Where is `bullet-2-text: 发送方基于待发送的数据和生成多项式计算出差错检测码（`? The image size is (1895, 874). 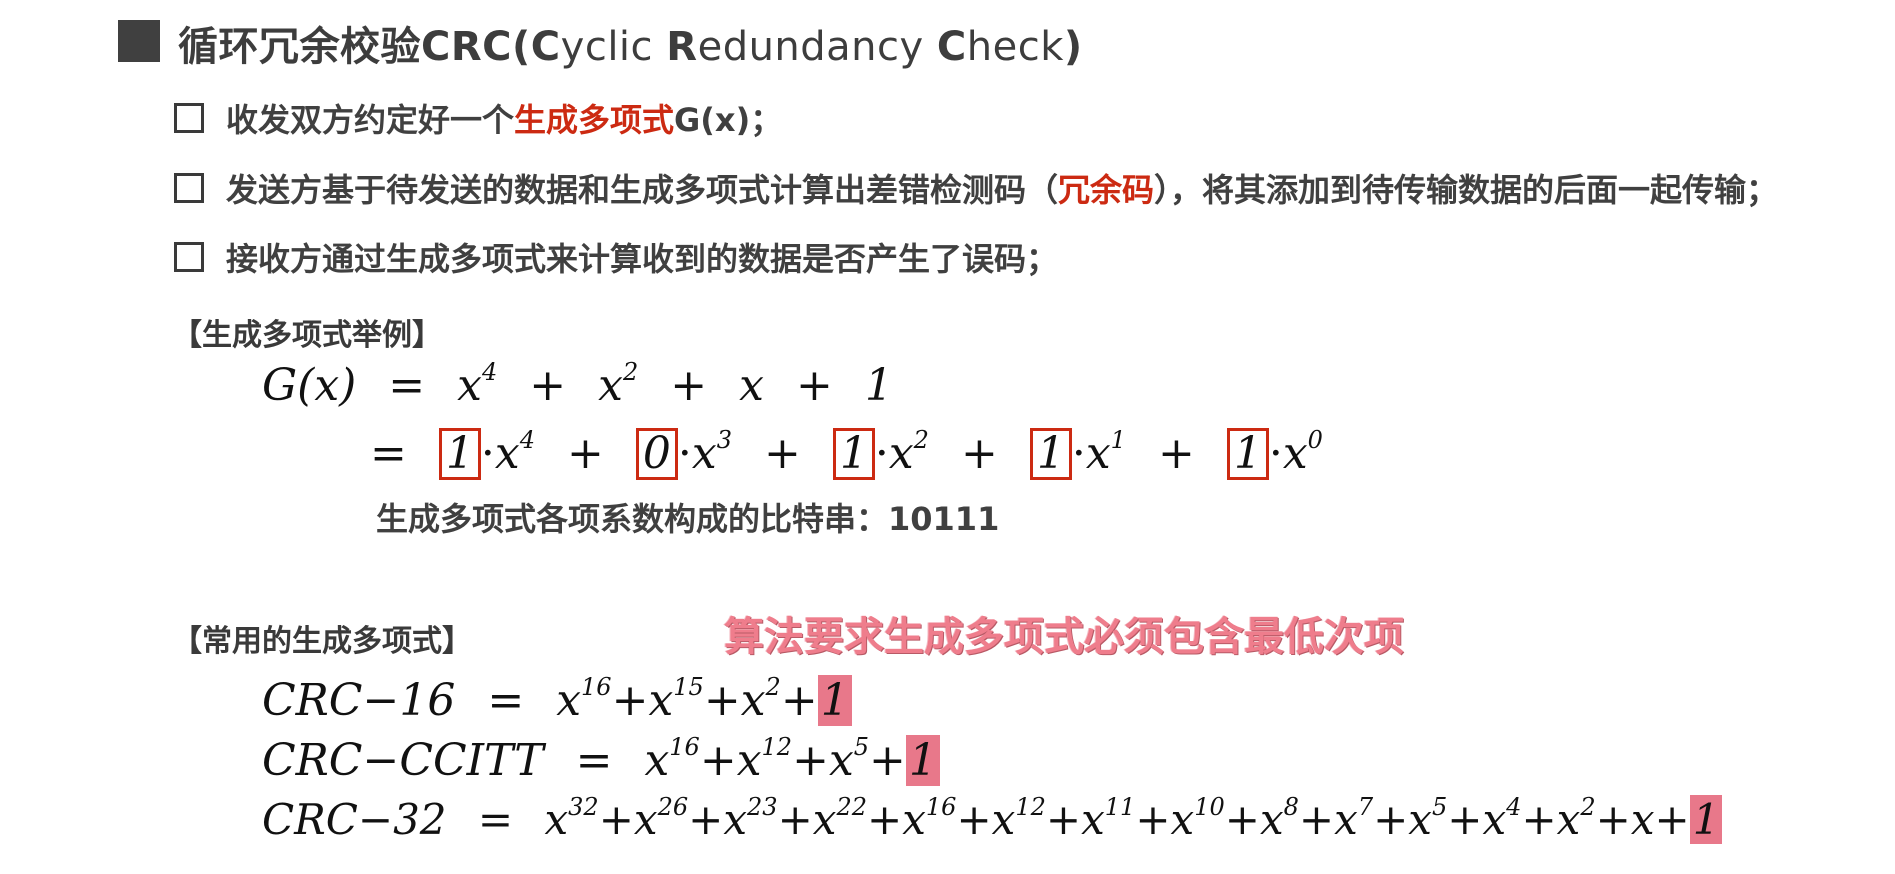 bullet-2-text: 发送方基于待发送的数据和生成多项式计算出差错检测码（ is located at coordinates (642, 190).